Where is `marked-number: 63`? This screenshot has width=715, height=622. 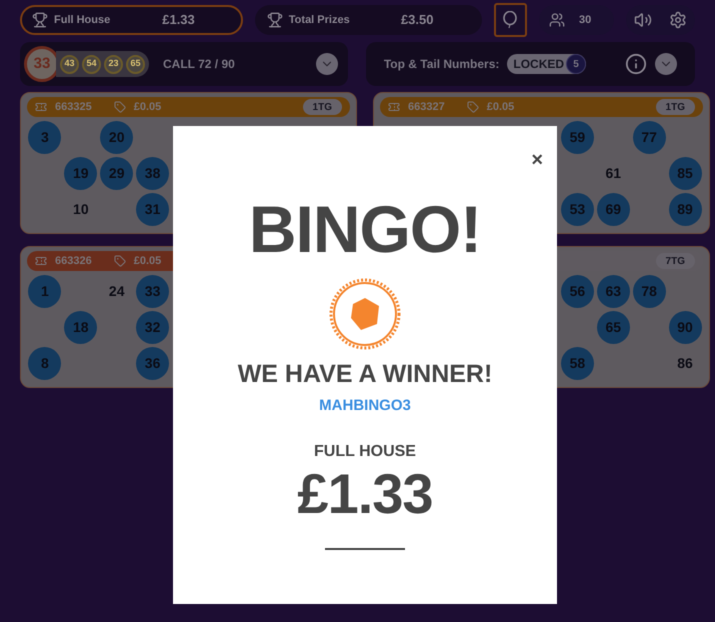
marked-number: 63 is located at coordinates (613, 291).